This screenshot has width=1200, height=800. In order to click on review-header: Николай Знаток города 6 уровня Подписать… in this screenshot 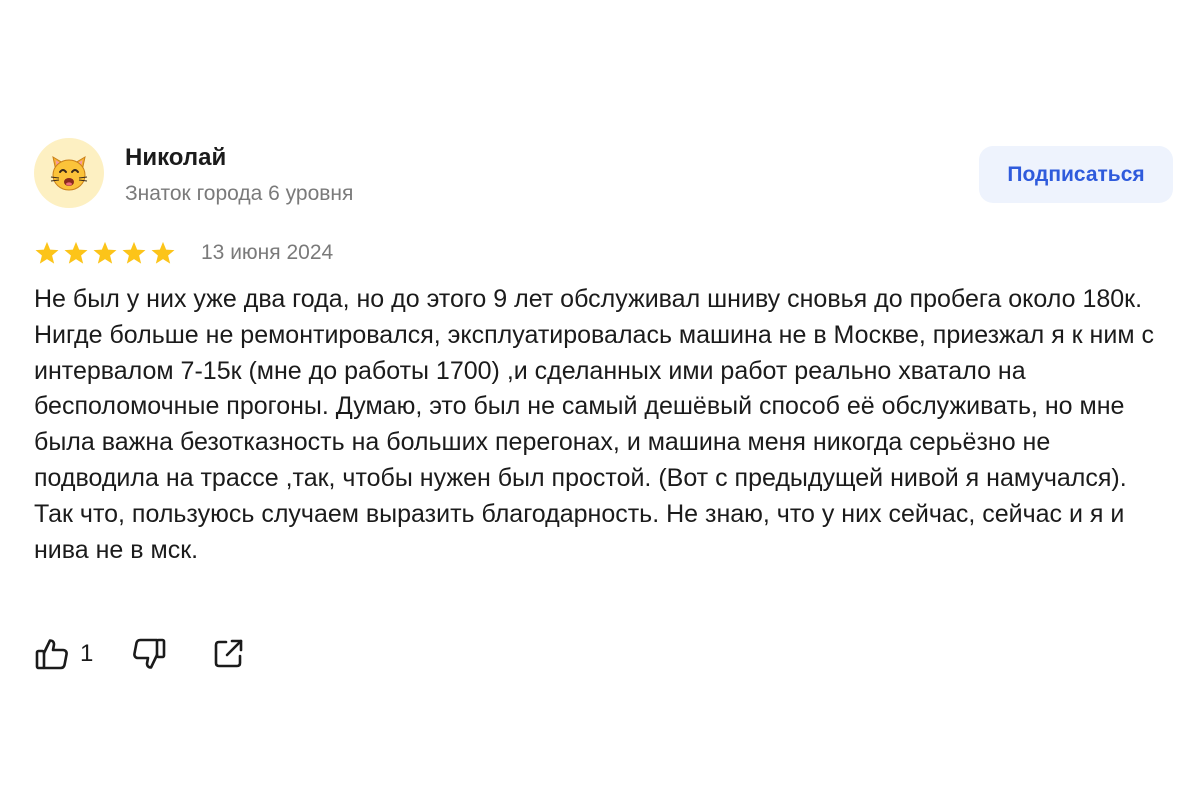, I will do `click(604, 174)`.